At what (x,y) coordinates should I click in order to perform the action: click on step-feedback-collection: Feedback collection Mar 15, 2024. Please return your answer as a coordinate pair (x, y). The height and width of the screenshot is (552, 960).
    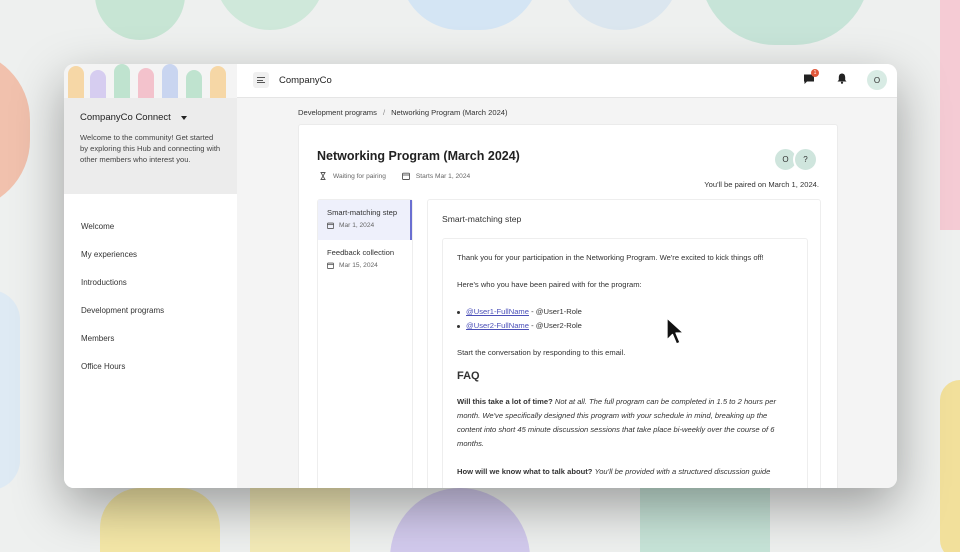
    Looking at the image, I should click on (365, 260).